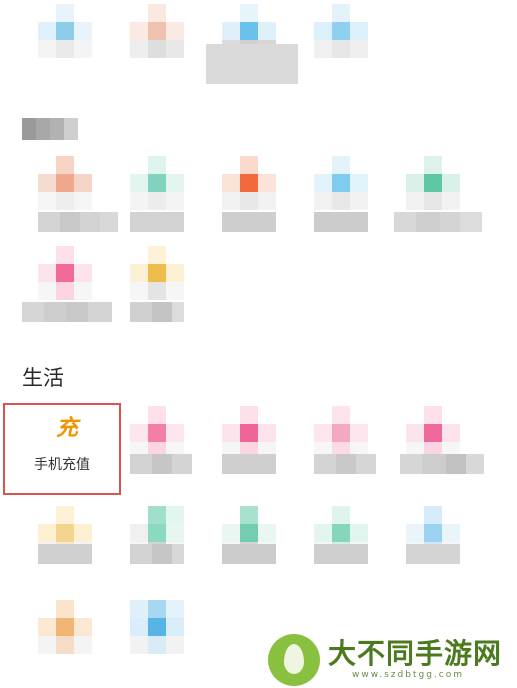  What do you see at coordinates (67, 429) in the screenshot?
I see `recharge-icon: 充` at bounding box center [67, 429].